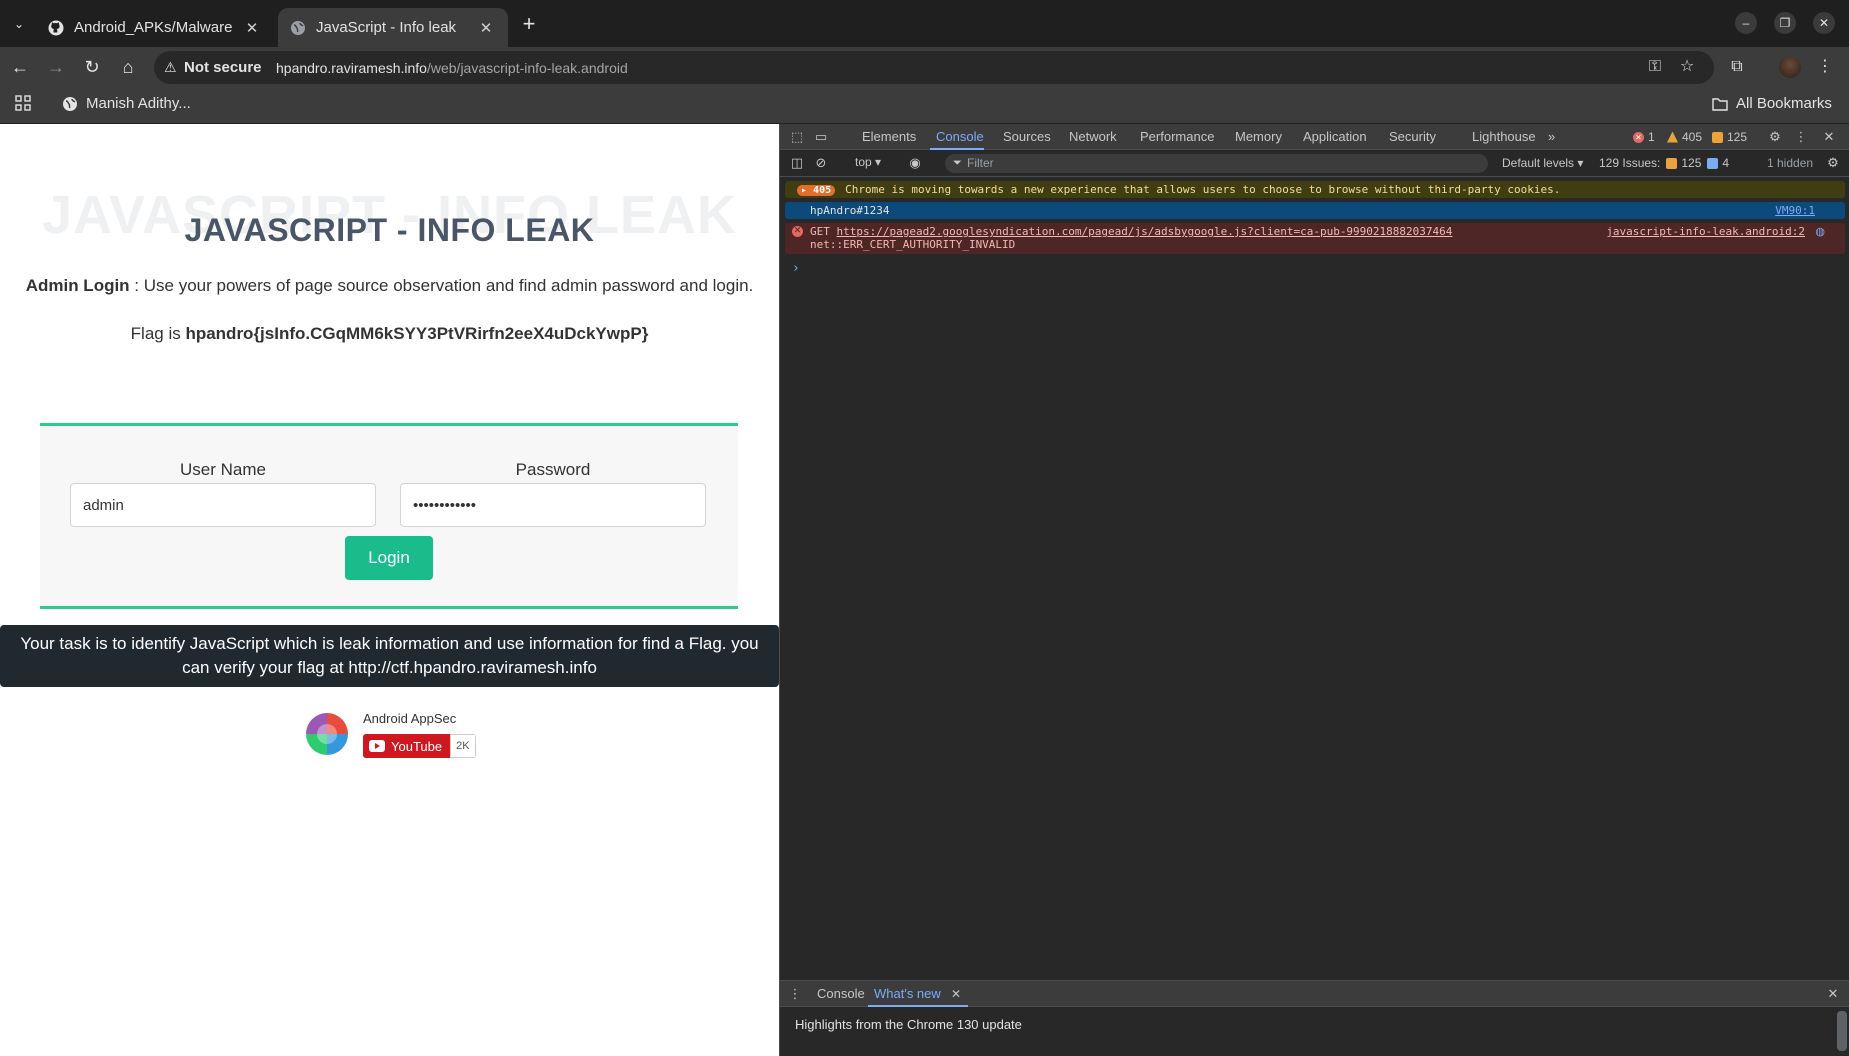  I want to click on close-devtools-icon: ✕, so click(1829, 137).